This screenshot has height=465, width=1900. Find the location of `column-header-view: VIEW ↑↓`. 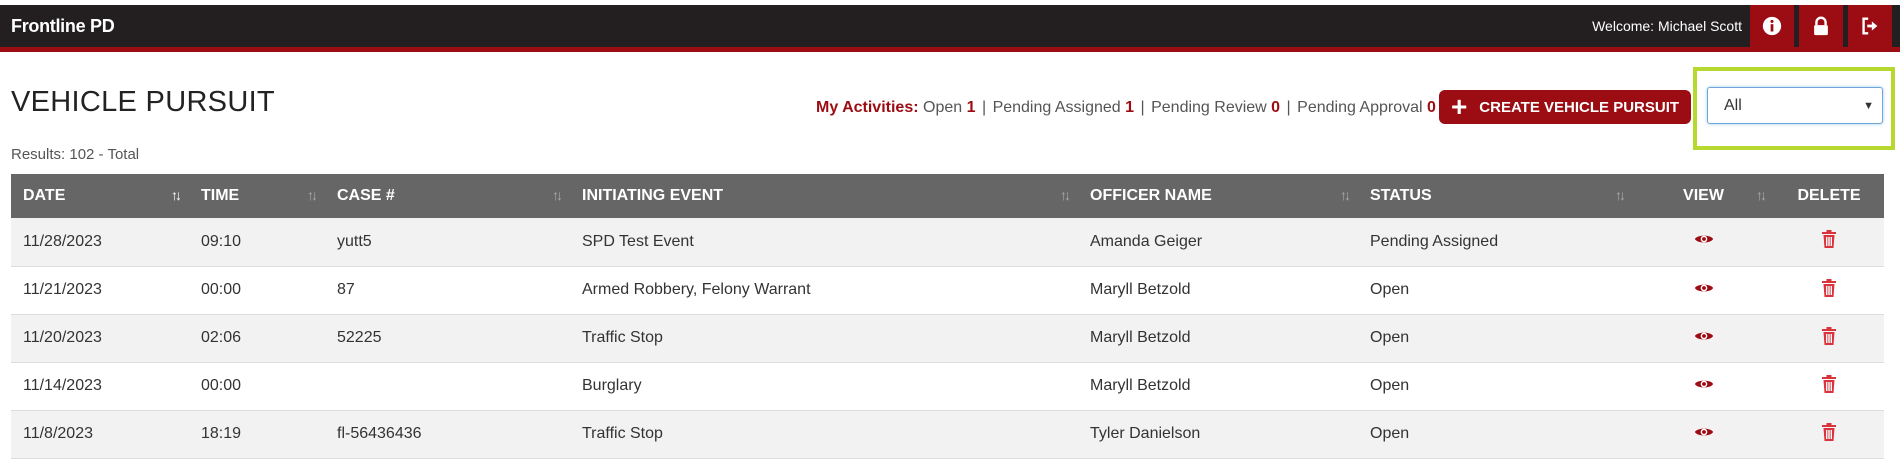

column-header-view: VIEW ↑↓ is located at coordinates (1703, 196).